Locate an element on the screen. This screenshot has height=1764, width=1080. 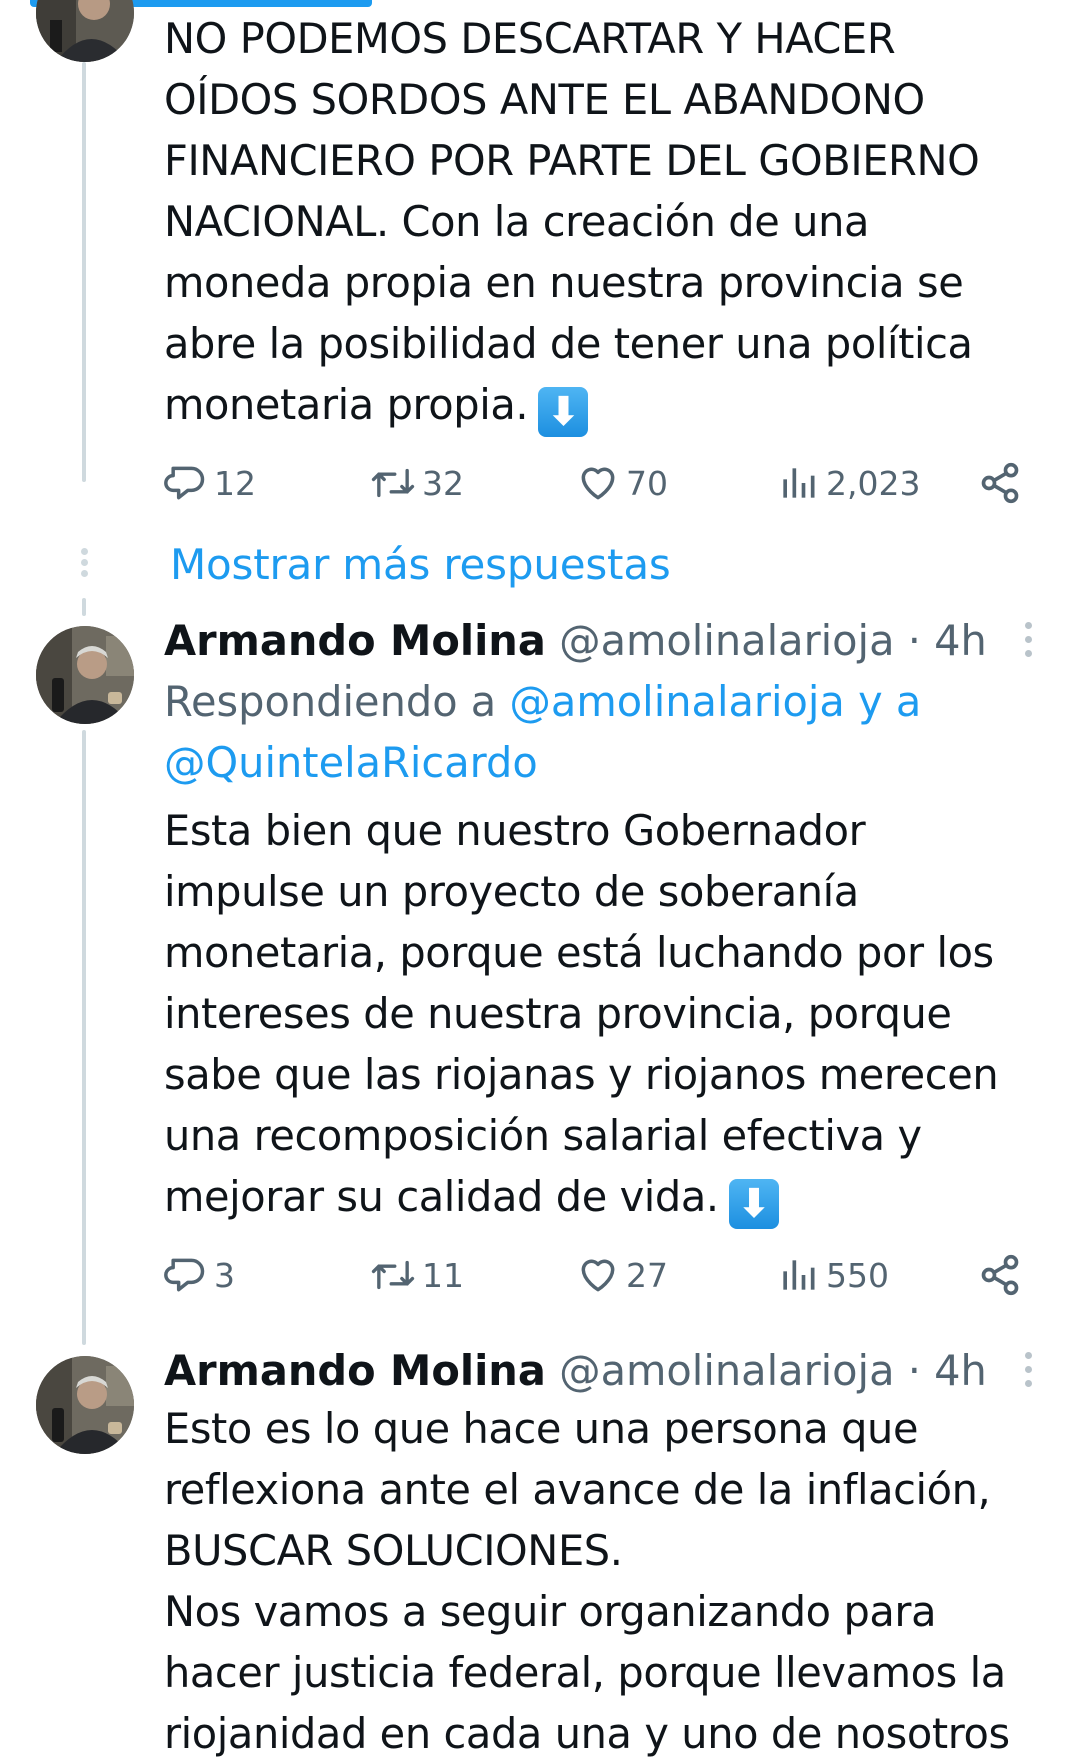
views-button: 2,023 is located at coordinates (848, 483).